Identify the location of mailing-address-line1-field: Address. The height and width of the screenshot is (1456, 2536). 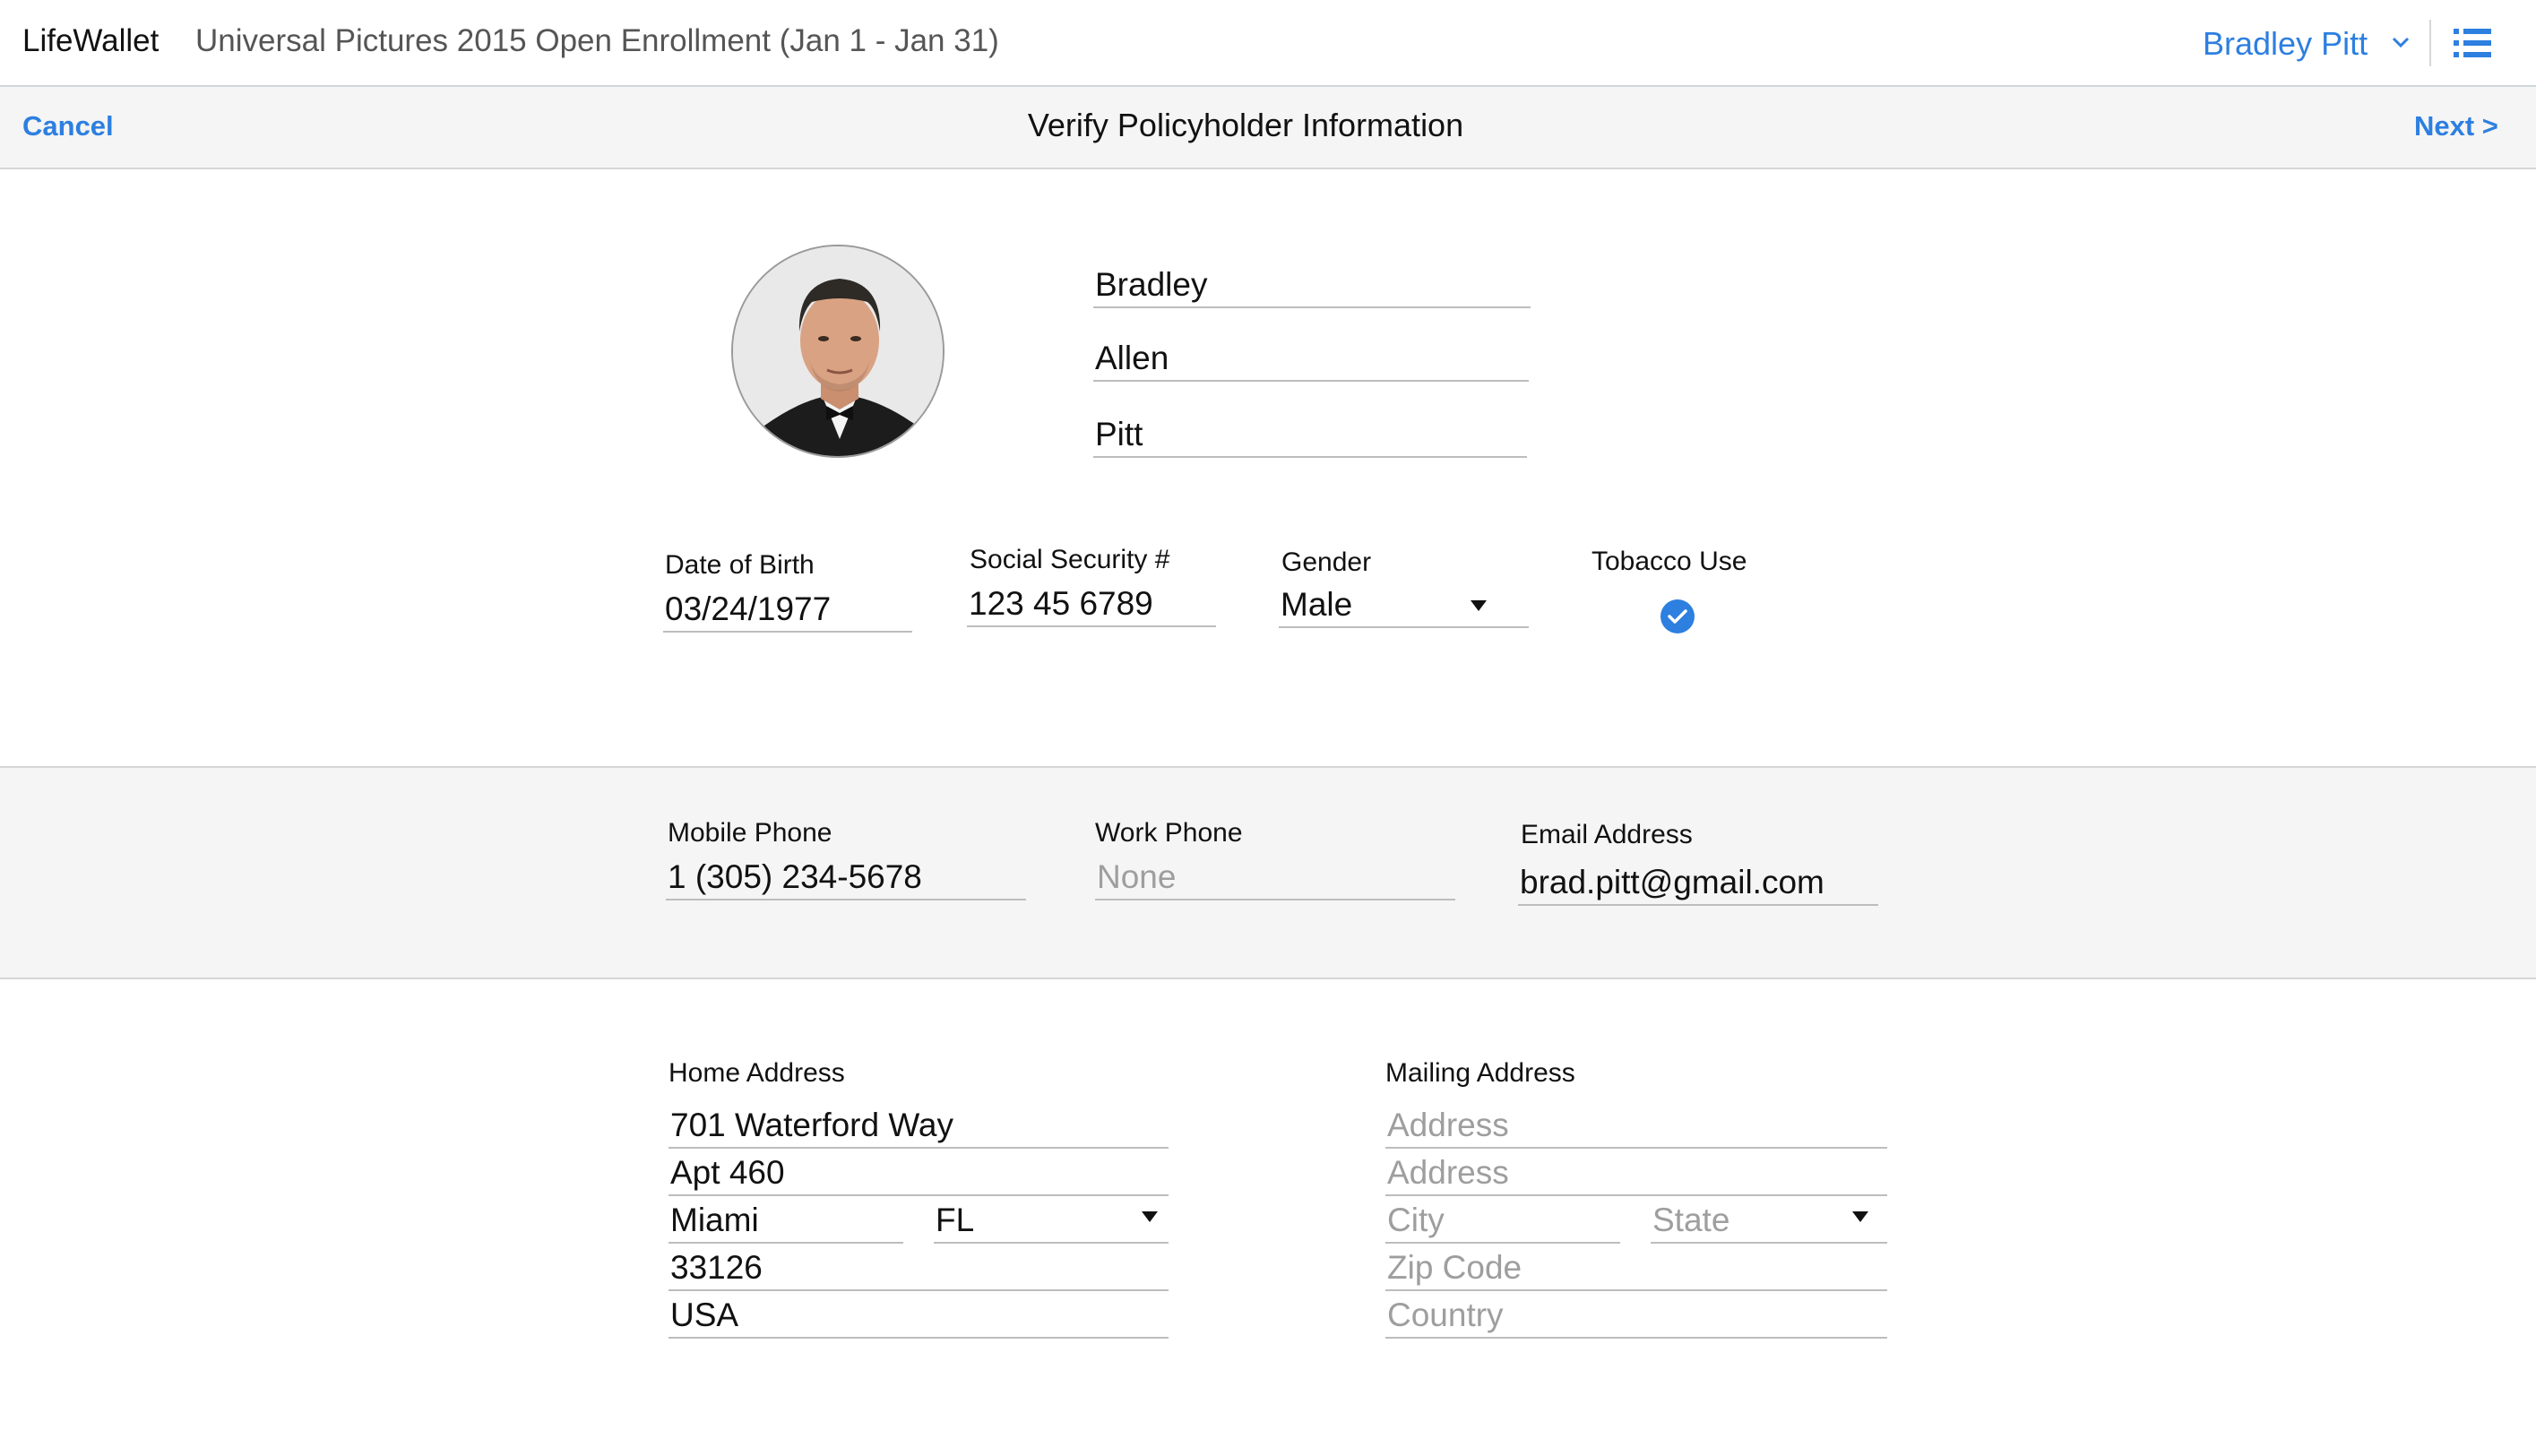
(1636, 1126).